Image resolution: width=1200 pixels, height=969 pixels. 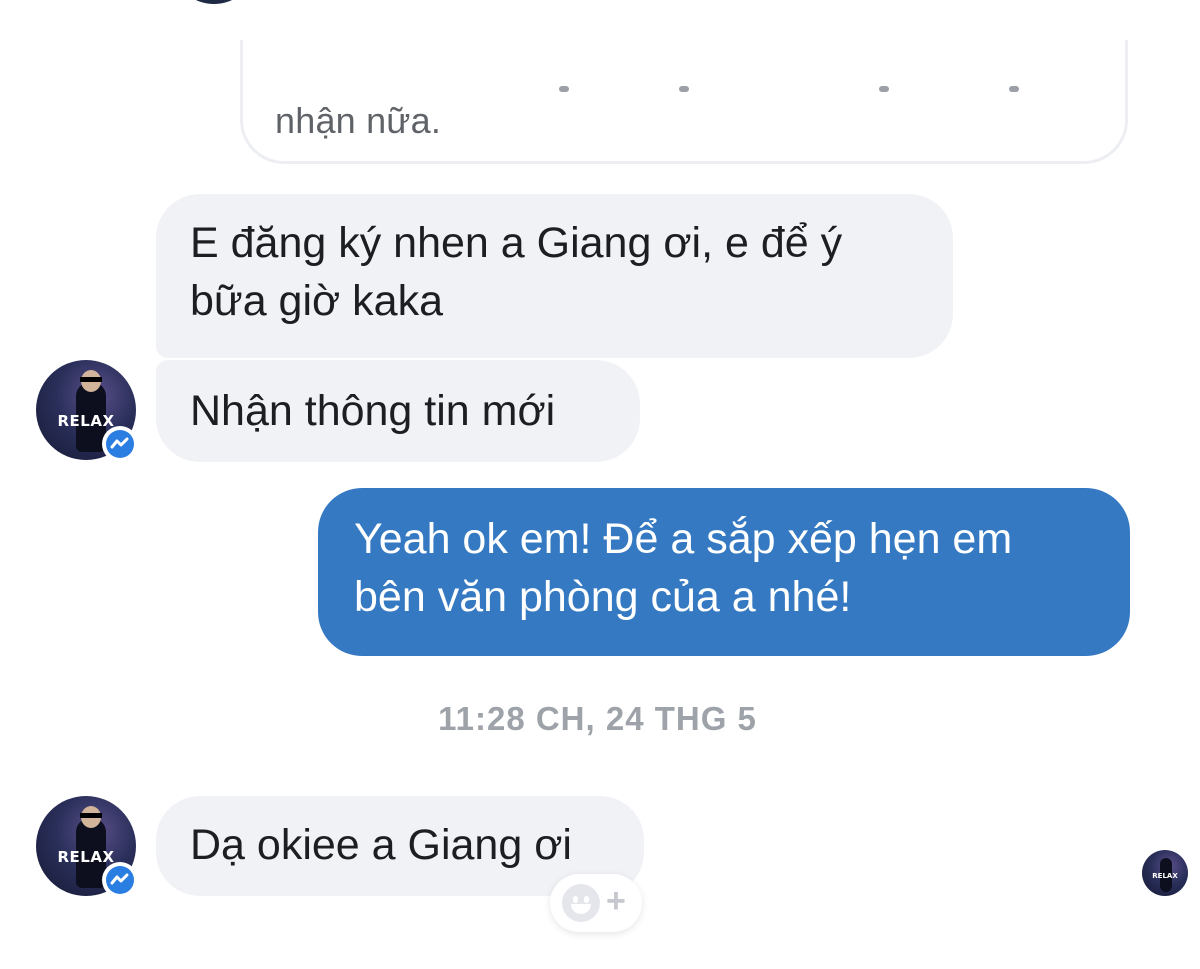 I want to click on message-text-line: E đăng ký nhen a Giang ơi, e để ý, so click(x=516, y=243).